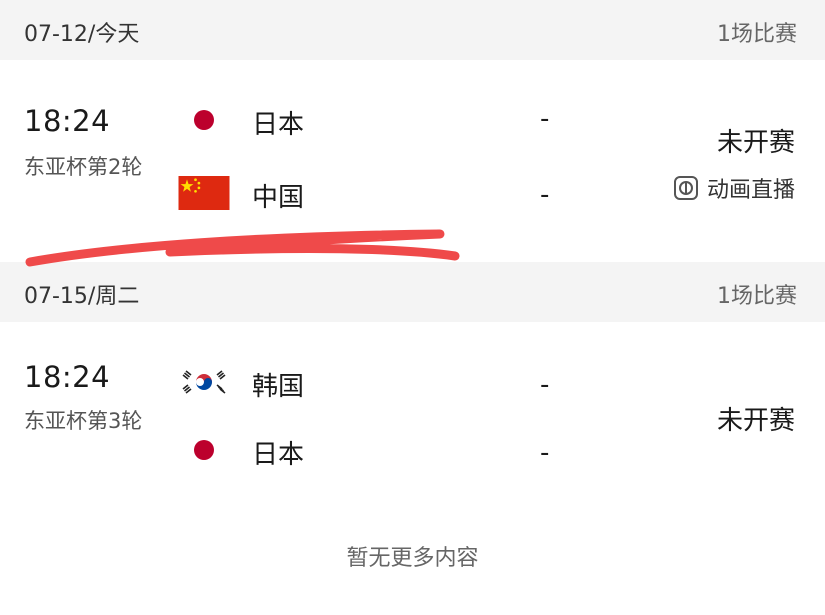  What do you see at coordinates (412, 558) in the screenshot?
I see `no-more-content-label: 暂无更多内容` at bounding box center [412, 558].